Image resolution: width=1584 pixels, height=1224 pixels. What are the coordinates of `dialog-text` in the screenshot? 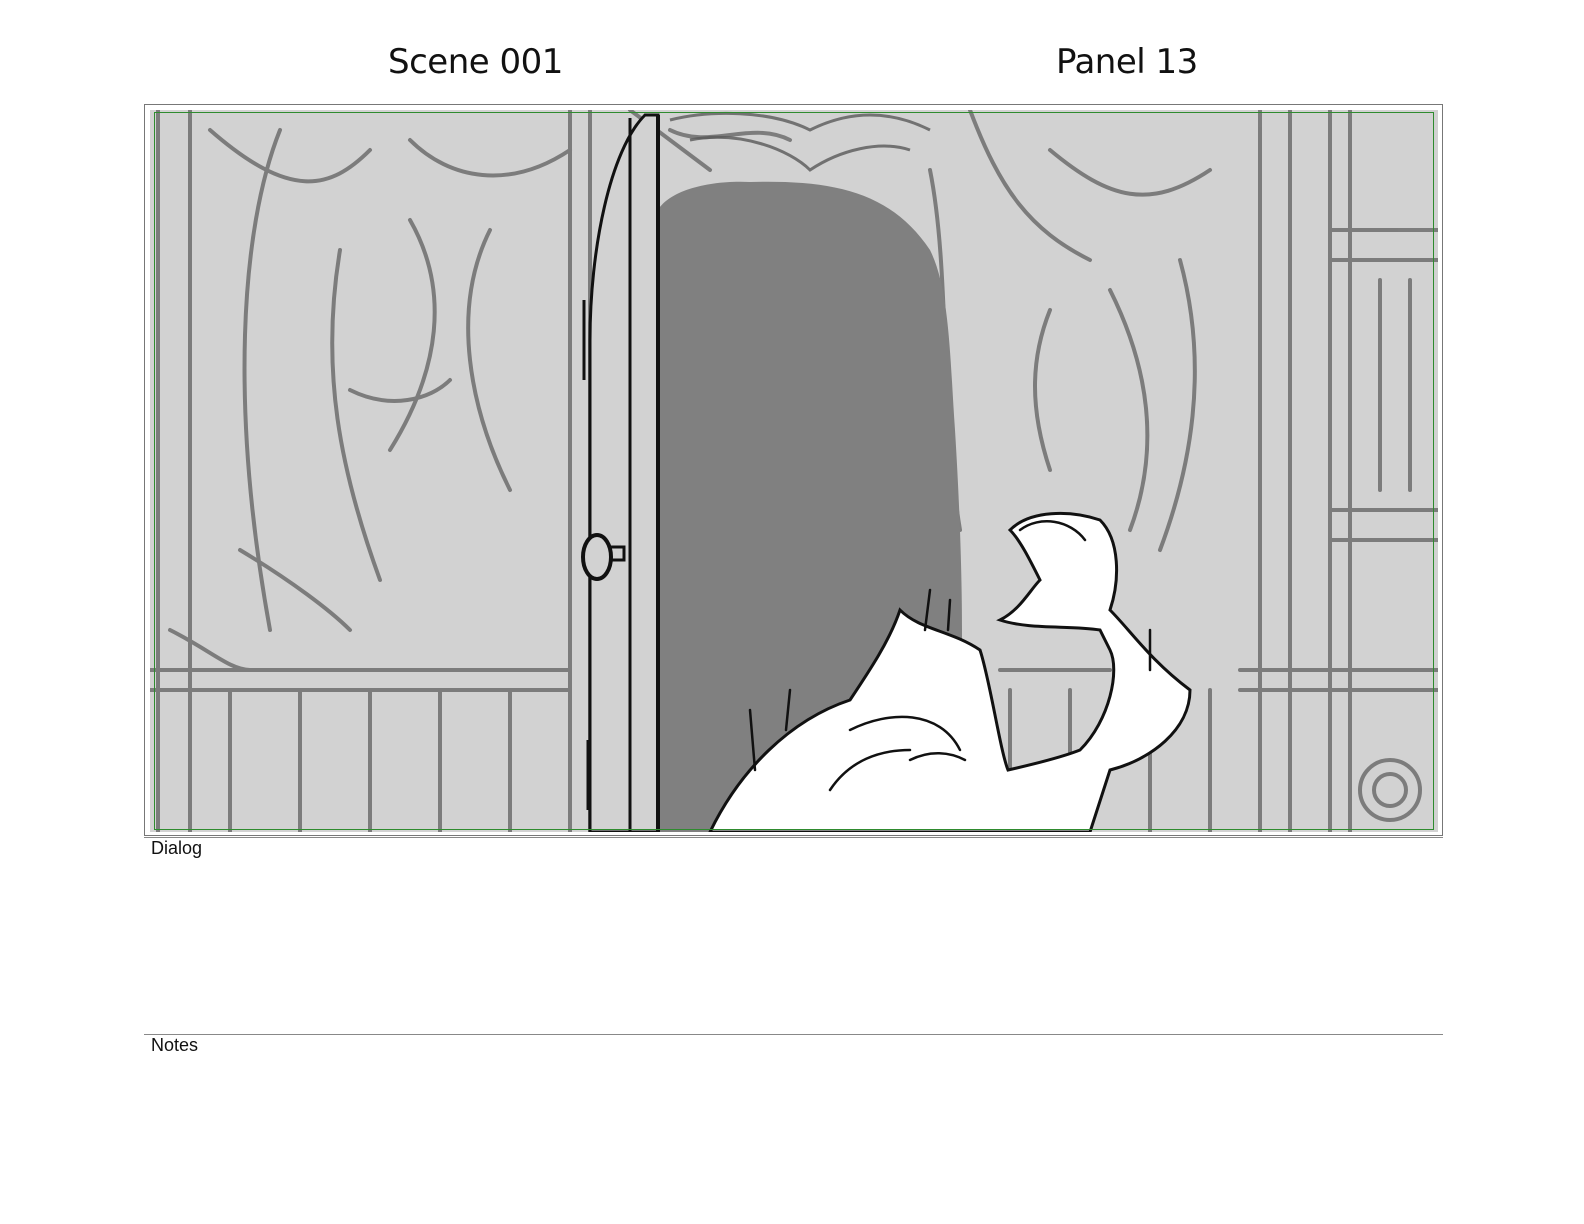 It's located at (793, 941).